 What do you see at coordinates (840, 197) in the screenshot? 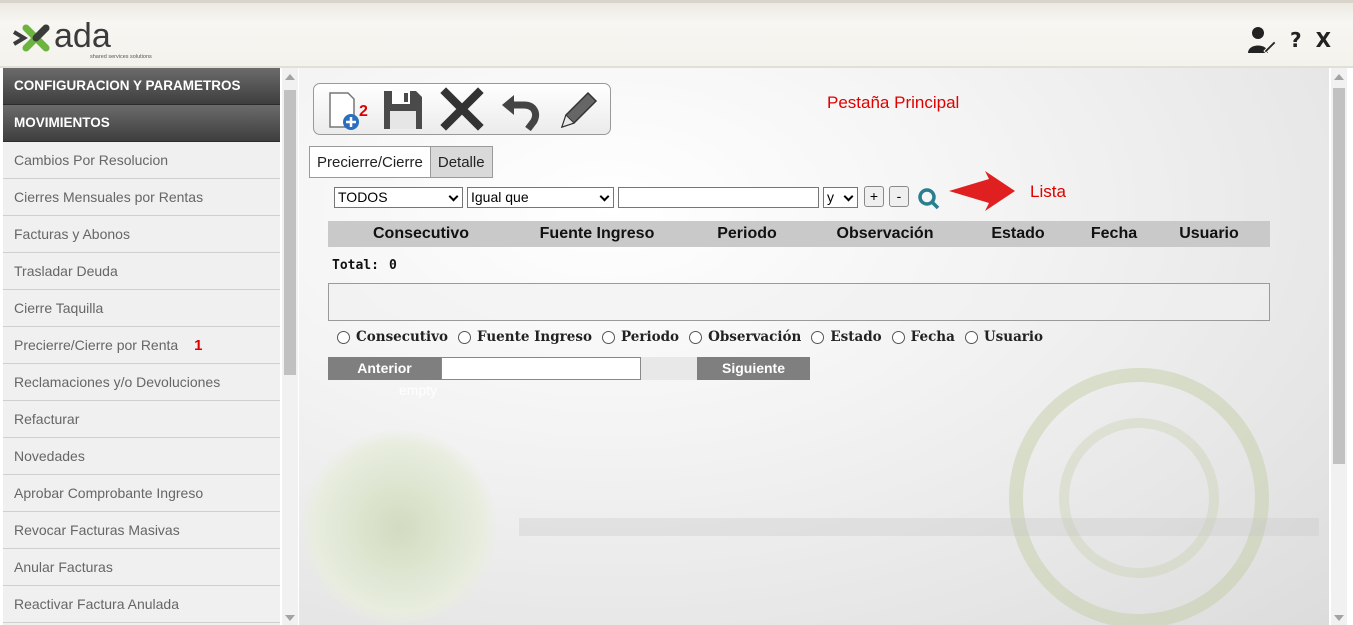
I see `filter-logic-select: y` at bounding box center [840, 197].